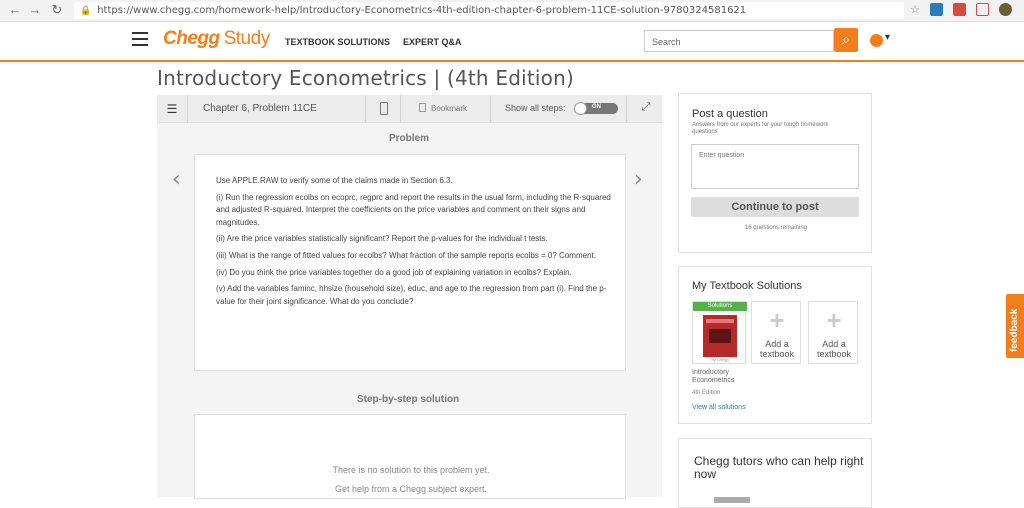 Image resolution: width=1024 pixels, height=508 pixels. I want to click on search-button: ⌕, so click(846, 40).